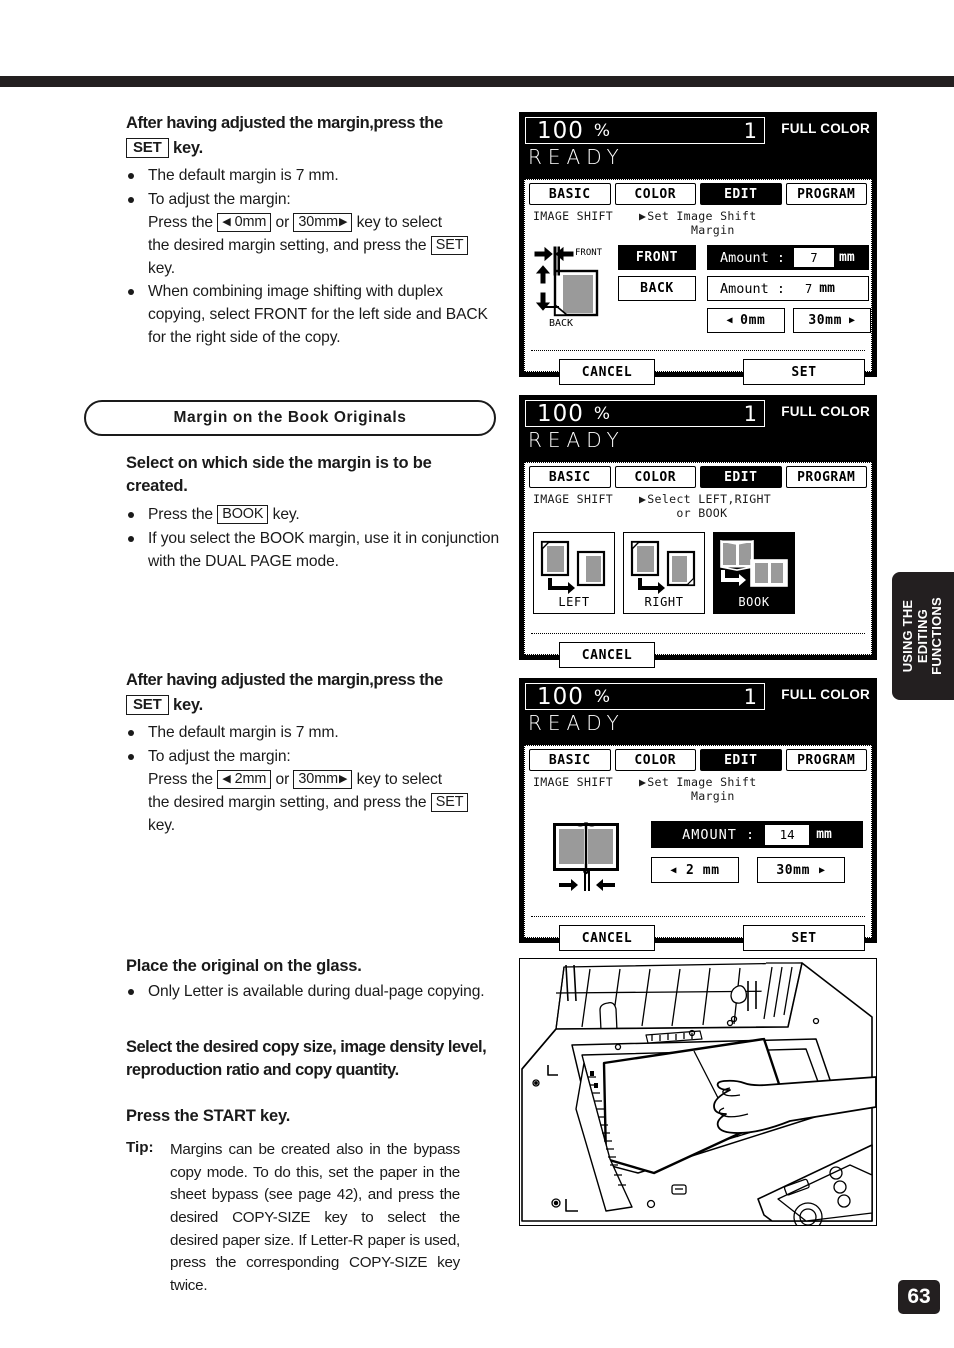 The width and height of the screenshot is (954, 1348). Describe the element at coordinates (695, 870) in the screenshot. I see `decrease-margin-button: ◀ 2 mm` at that location.